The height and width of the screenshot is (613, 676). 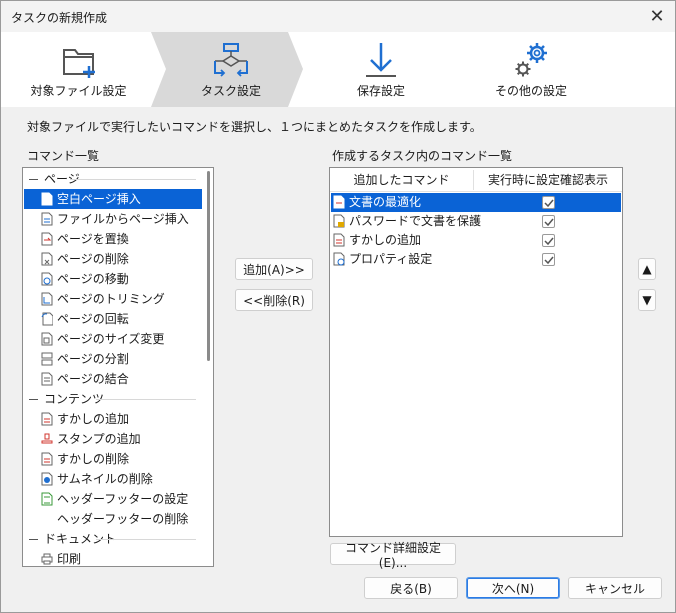 I want to click on list-item: ファイルからページ挿入, so click(x=113, y=219).